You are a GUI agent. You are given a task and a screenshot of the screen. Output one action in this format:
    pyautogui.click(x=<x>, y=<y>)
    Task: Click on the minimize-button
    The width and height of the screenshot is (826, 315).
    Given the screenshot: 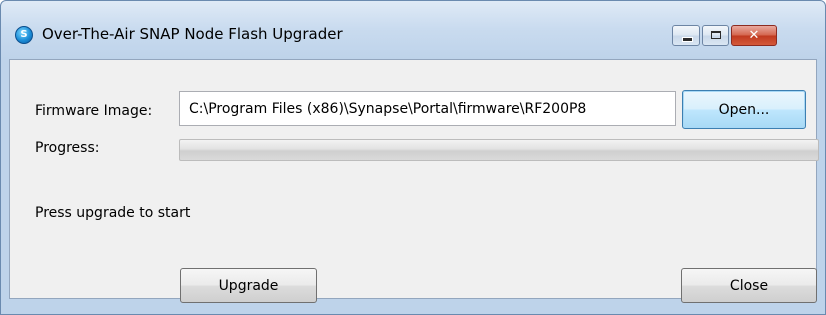 What is the action you would take?
    pyautogui.click(x=686, y=35)
    